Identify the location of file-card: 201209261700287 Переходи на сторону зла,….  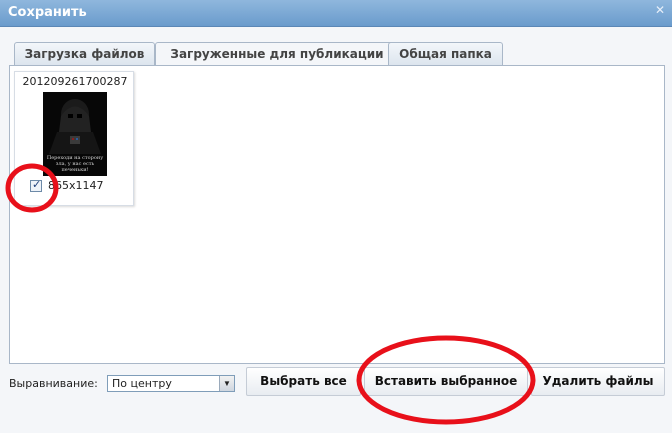
(74, 138).